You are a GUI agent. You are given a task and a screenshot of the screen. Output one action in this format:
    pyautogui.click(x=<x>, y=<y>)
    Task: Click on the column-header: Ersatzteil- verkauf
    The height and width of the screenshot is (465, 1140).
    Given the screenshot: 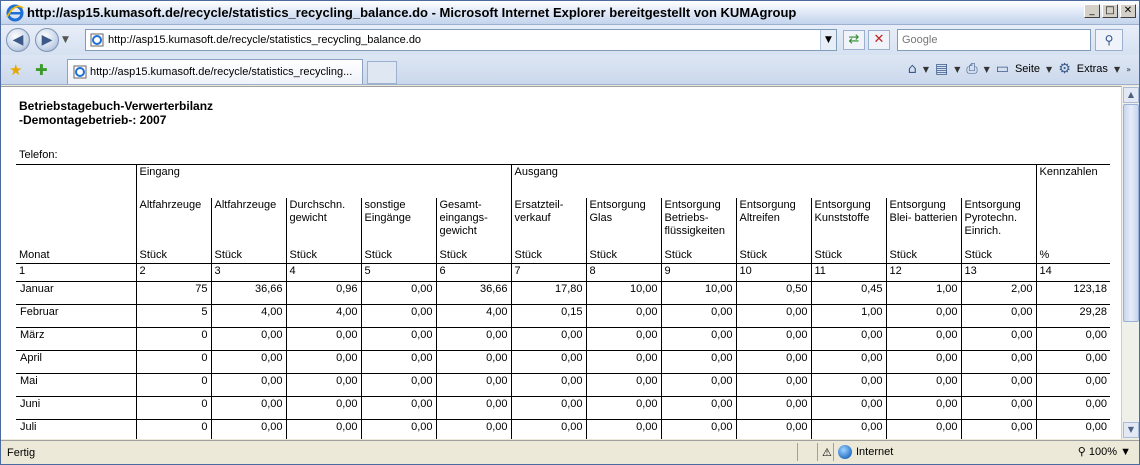 What is the action you would take?
    pyautogui.click(x=548, y=222)
    